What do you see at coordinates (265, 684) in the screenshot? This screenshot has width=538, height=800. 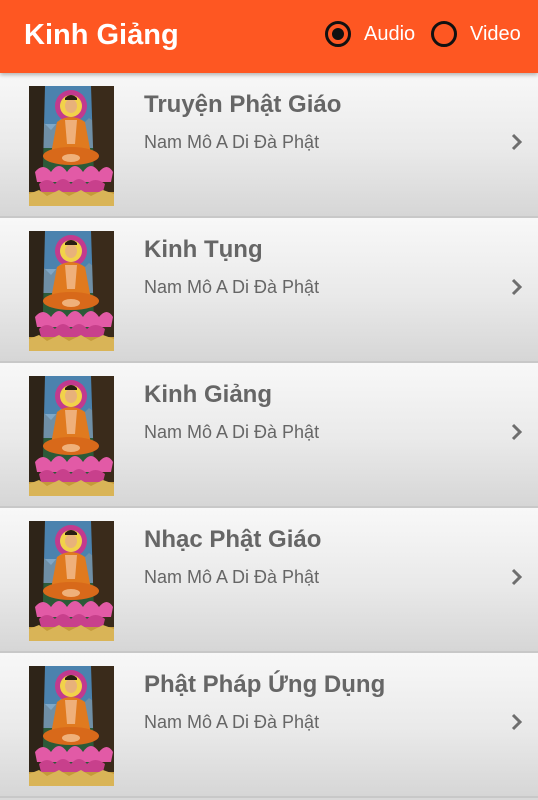 I see `list-item-title: Phật Pháp Ứng Dụng` at bounding box center [265, 684].